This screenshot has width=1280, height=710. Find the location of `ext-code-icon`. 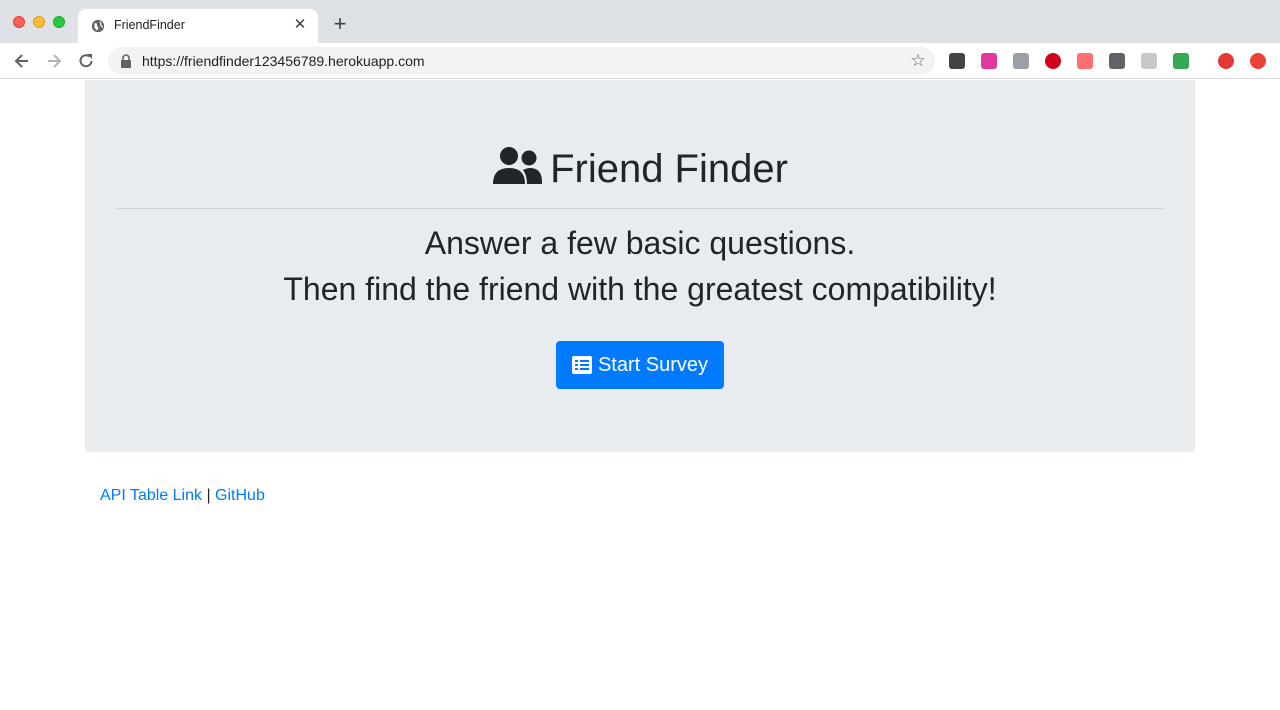

ext-code-icon is located at coordinates (1117, 61).